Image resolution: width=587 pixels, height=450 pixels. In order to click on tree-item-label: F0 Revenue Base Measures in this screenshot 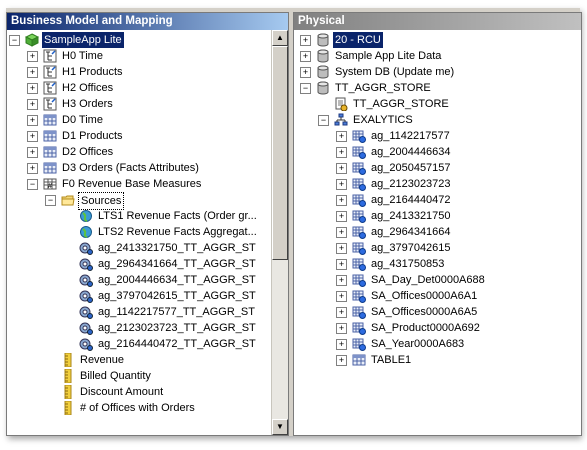, I will do `click(132, 184)`.